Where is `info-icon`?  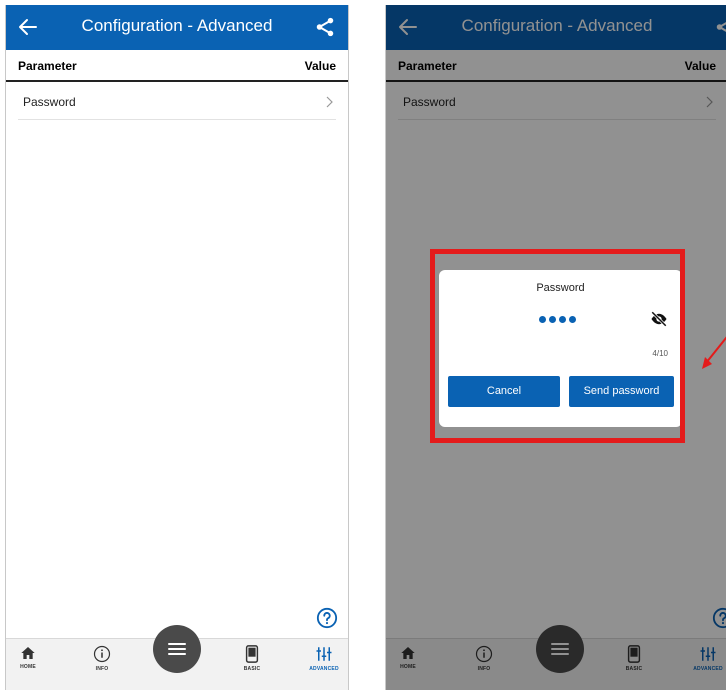 info-icon is located at coordinates (102, 654).